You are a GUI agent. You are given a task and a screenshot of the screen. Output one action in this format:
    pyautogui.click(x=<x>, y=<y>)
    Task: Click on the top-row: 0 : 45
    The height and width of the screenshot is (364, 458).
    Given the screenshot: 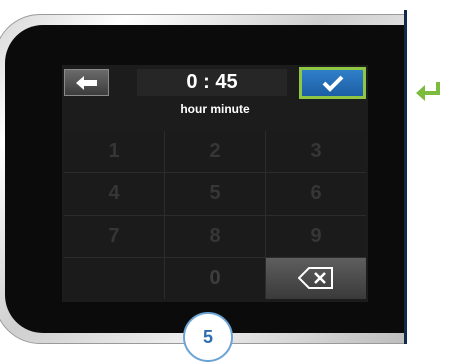 What is the action you would take?
    pyautogui.click(x=215, y=82)
    